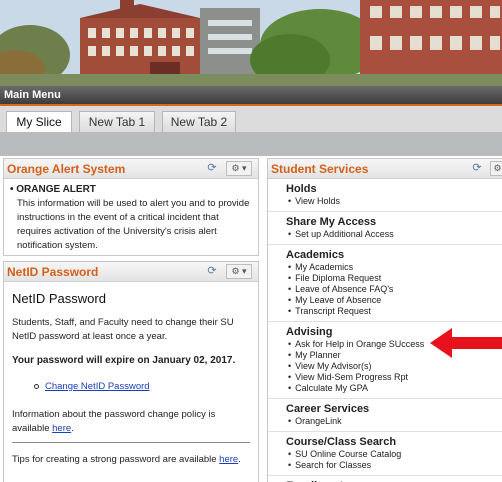 The width and height of the screenshot is (502, 482). Describe the element at coordinates (394, 289) in the screenshot. I see `services-link: Leave of Absence FAQ's` at that location.